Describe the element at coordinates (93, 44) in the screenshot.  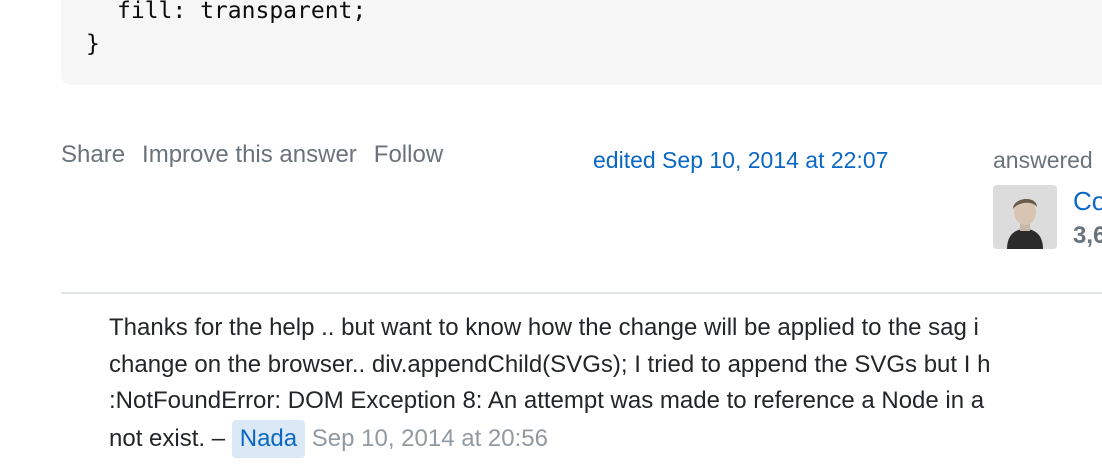
I see `code-line-close-brace: }` at that location.